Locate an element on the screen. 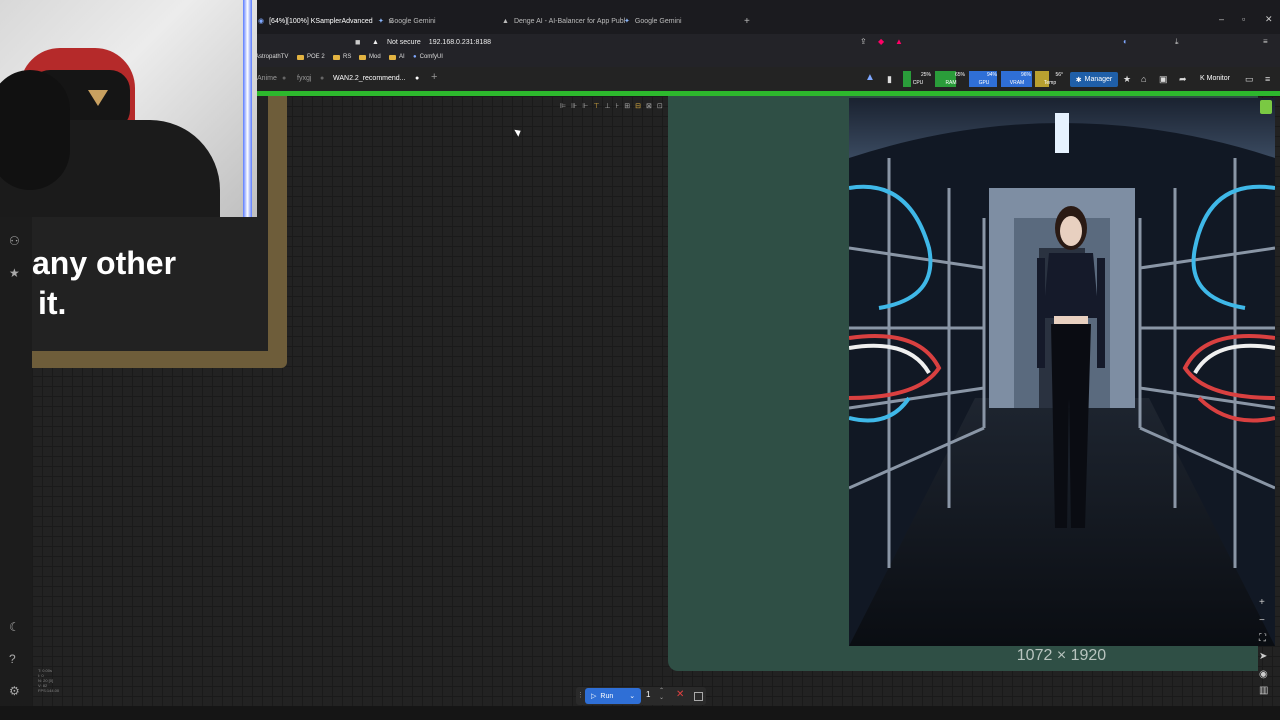 The height and width of the screenshot is (720, 1280). align-center-icon: ⊪ is located at coordinates (574, 109).